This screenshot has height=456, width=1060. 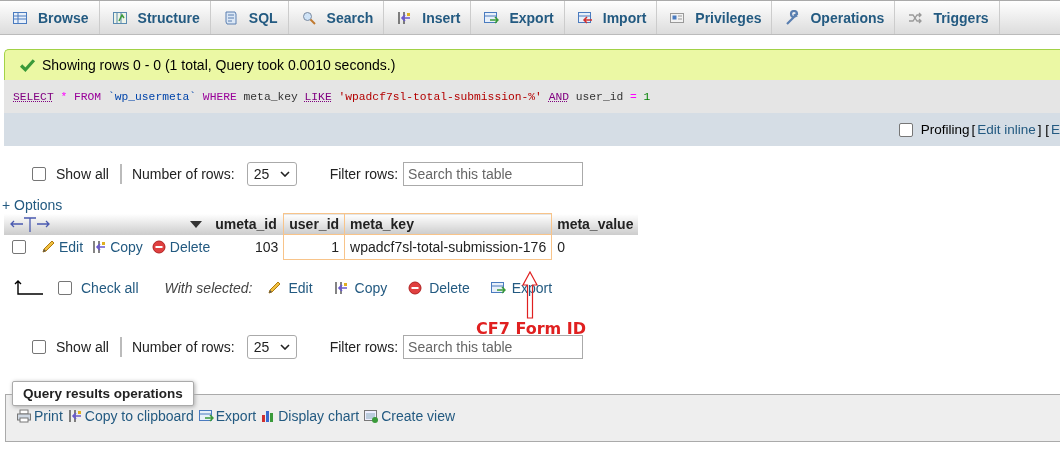 What do you see at coordinates (973, 129) in the screenshot?
I see `bracket: [` at bounding box center [973, 129].